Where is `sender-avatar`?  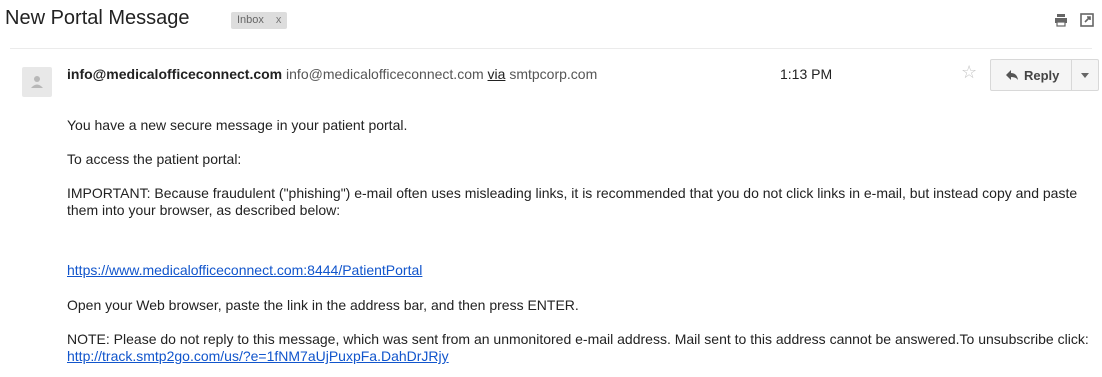 sender-avatar is located at coordinates (37, 82).